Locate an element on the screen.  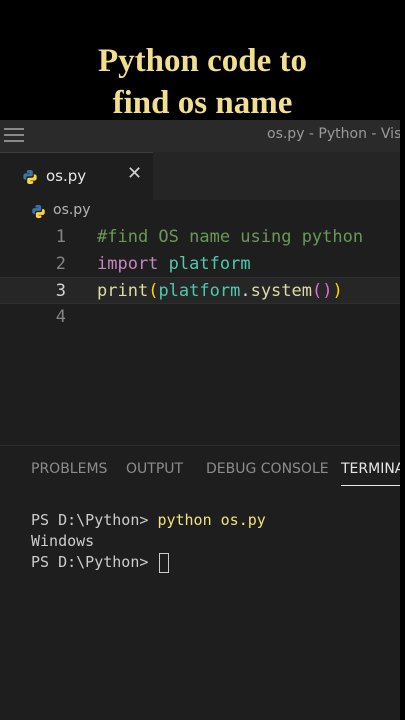
line-2-code: import platform is located at coordinates (174, 264).